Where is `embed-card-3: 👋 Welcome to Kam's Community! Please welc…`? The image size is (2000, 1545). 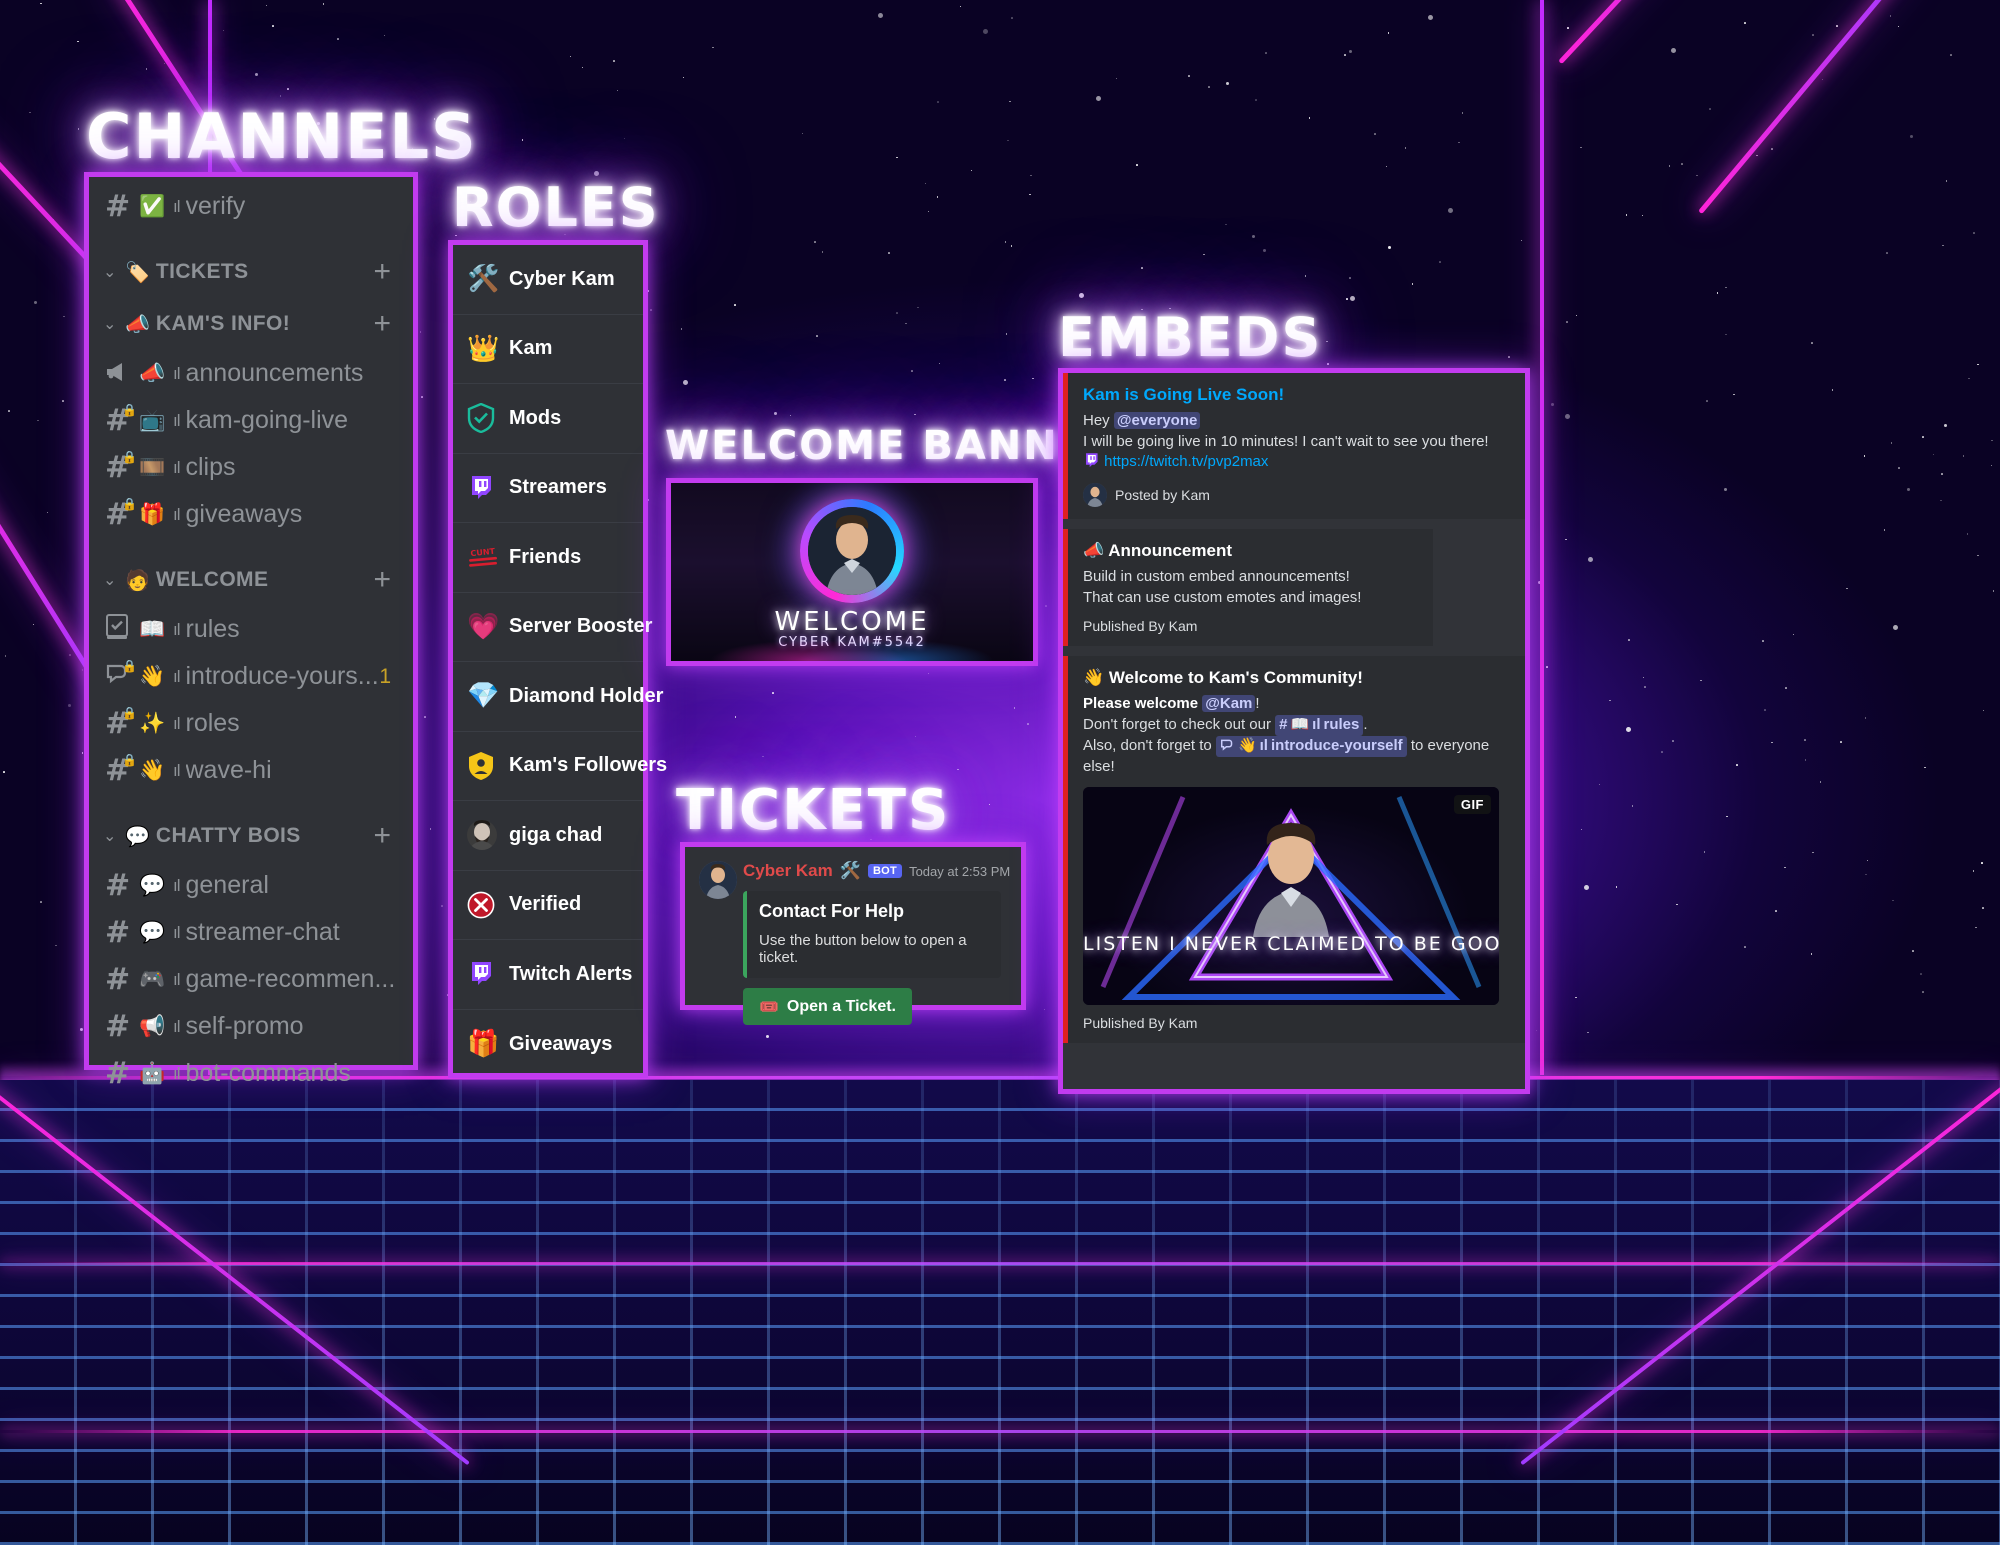
embed-card-3: 👋 Welcome to Kam's Community! Please welc… is located at coordinates (1294, 850).